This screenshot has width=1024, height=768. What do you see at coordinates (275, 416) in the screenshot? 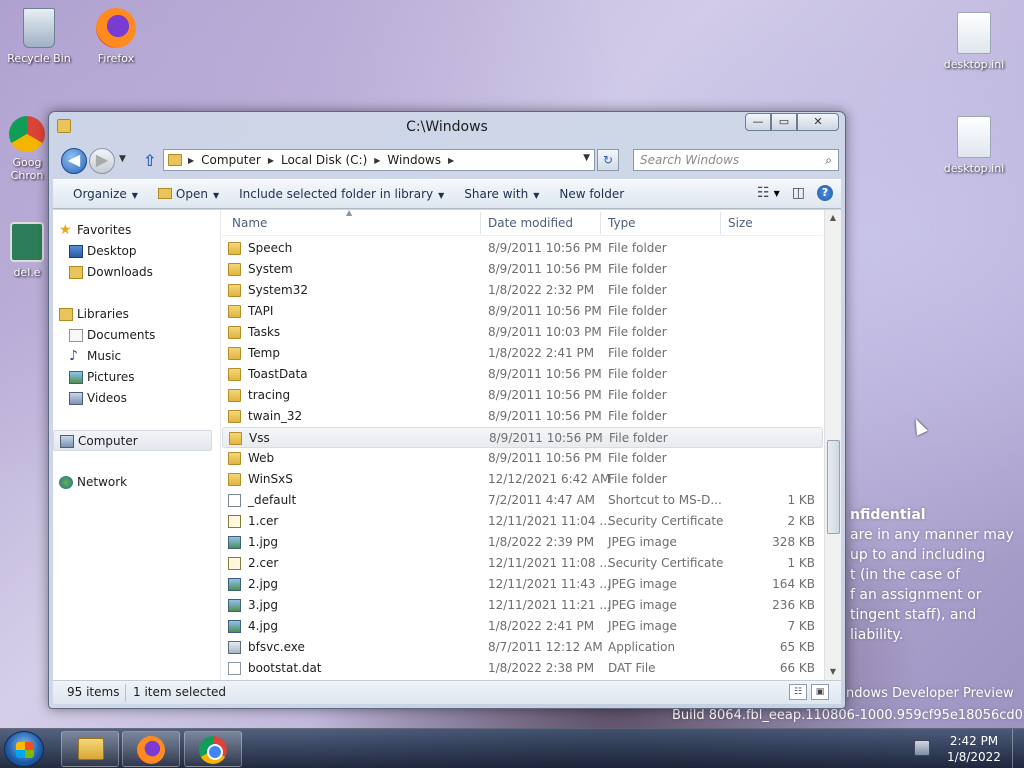
I see `file-name: twain_32` at bounding box center [275, 416].